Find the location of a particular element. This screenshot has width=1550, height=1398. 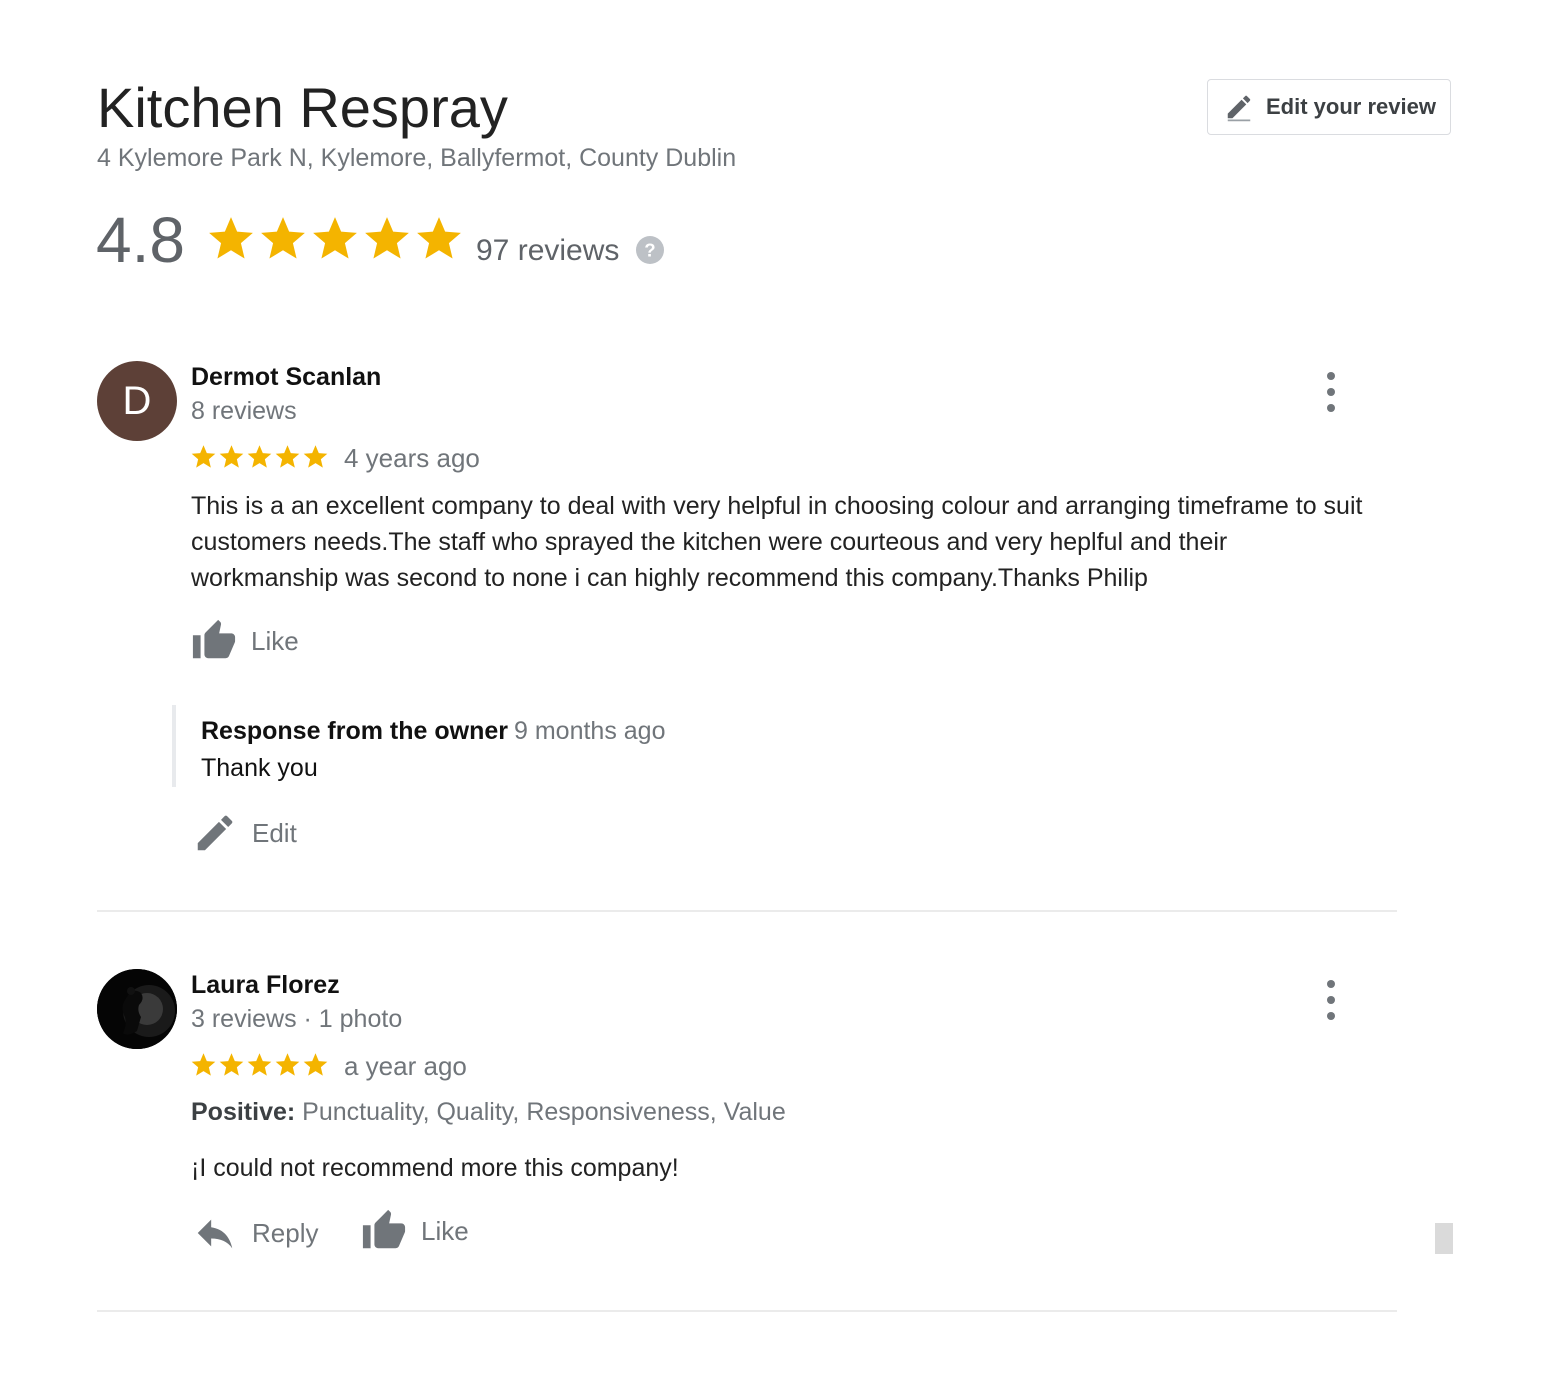

positive-label: Positive: is located at coordinates (243, 1112).